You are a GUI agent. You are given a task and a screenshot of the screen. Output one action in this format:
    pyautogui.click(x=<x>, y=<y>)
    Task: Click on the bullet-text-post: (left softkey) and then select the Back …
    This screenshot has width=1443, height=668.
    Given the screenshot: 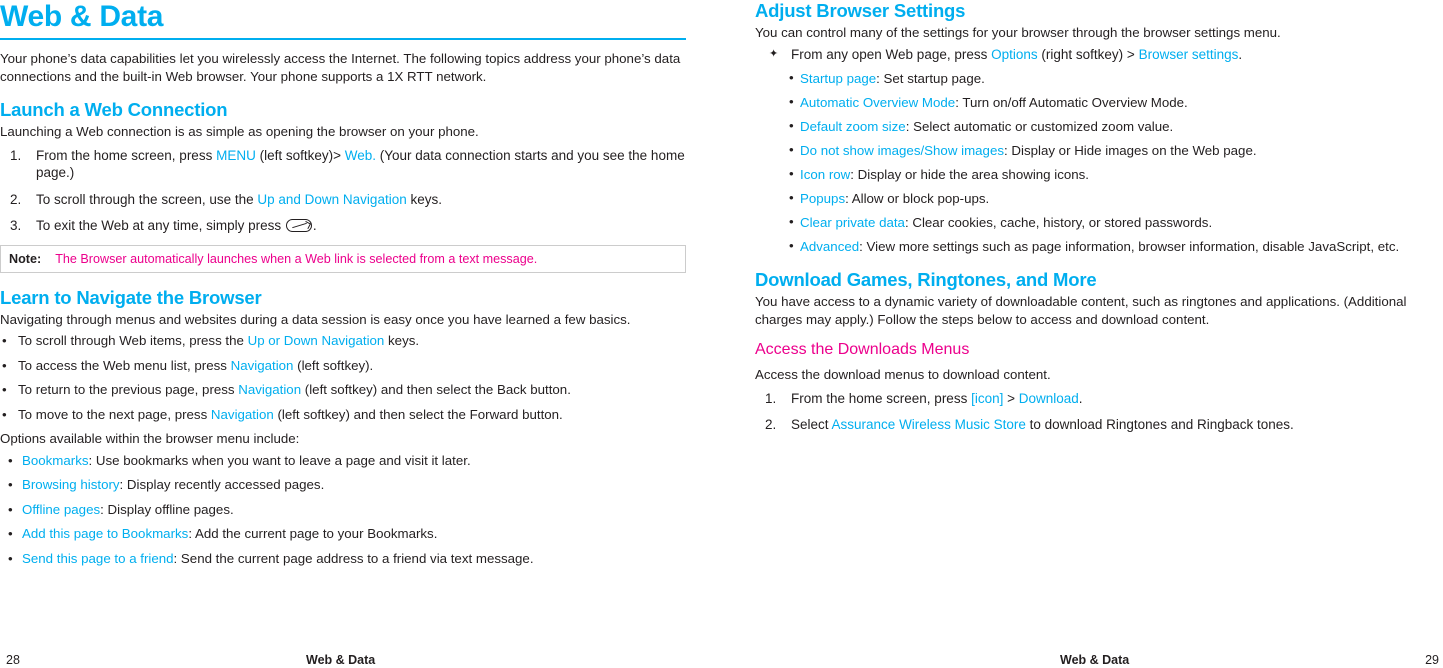 What is the action you would take?
    pyautogui.click(x=436, y=389)
    